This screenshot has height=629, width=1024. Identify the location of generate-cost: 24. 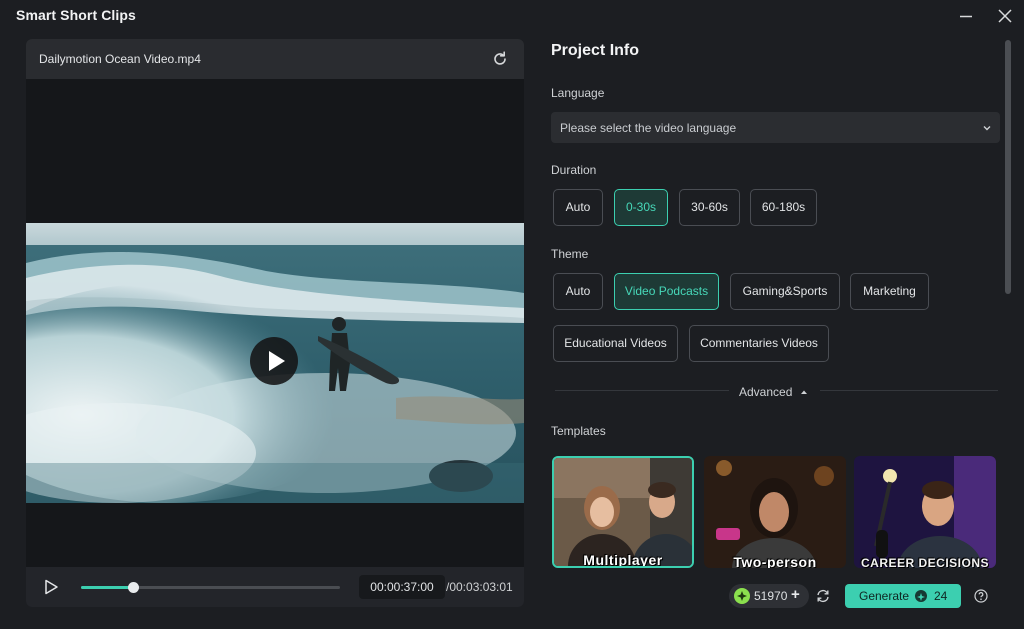
(941, 596).